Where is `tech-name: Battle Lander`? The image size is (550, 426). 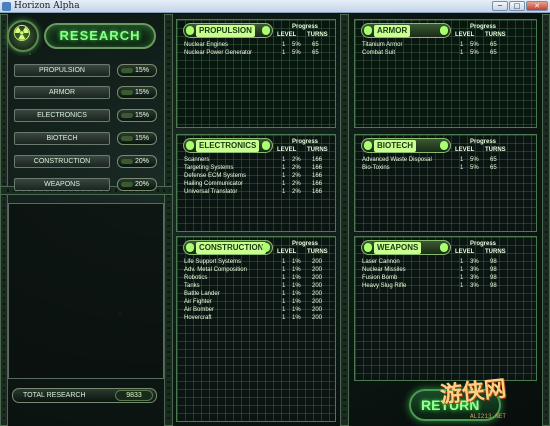 tech-name: Battle Lander is located at coordinates (202, 294).